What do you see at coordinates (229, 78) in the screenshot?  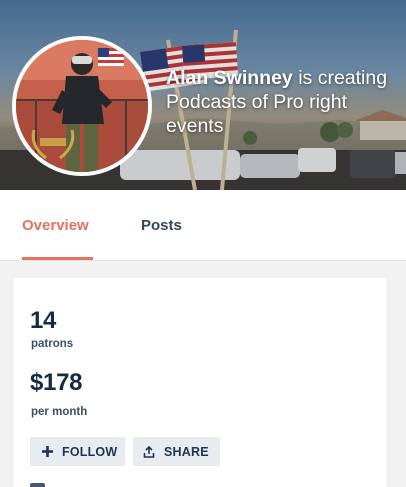 I see `creator-name: Alan Swinney` at bounding box center [229, 78].